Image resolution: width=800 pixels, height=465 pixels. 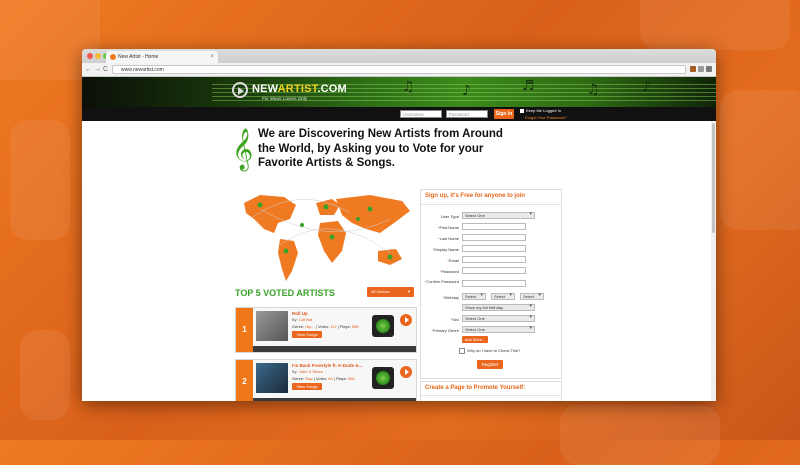 I want to click on minimize-window-icon, so click(x=98, y=56).